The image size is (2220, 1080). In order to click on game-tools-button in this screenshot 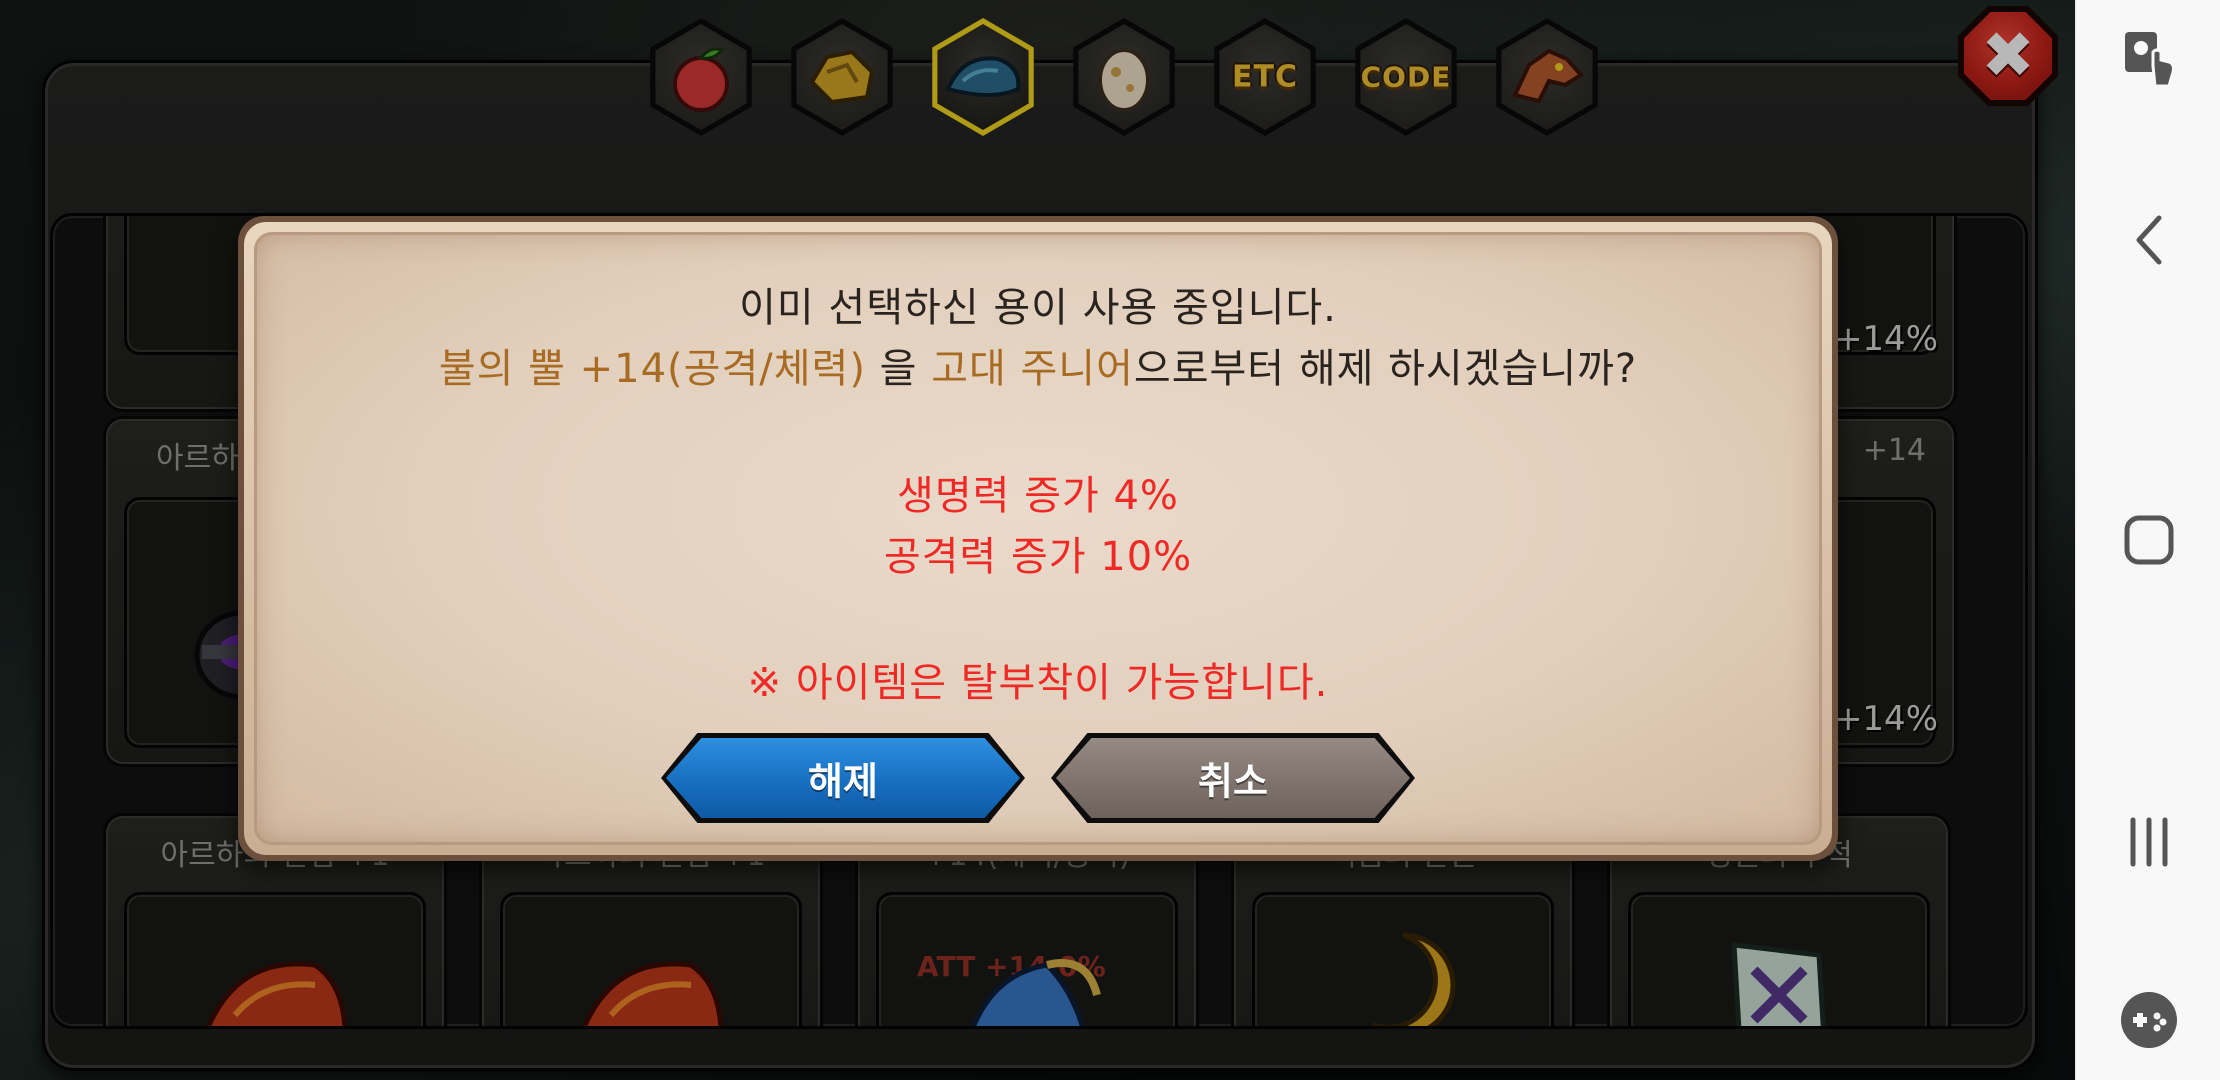, I will do `click(2148, 1020)`.